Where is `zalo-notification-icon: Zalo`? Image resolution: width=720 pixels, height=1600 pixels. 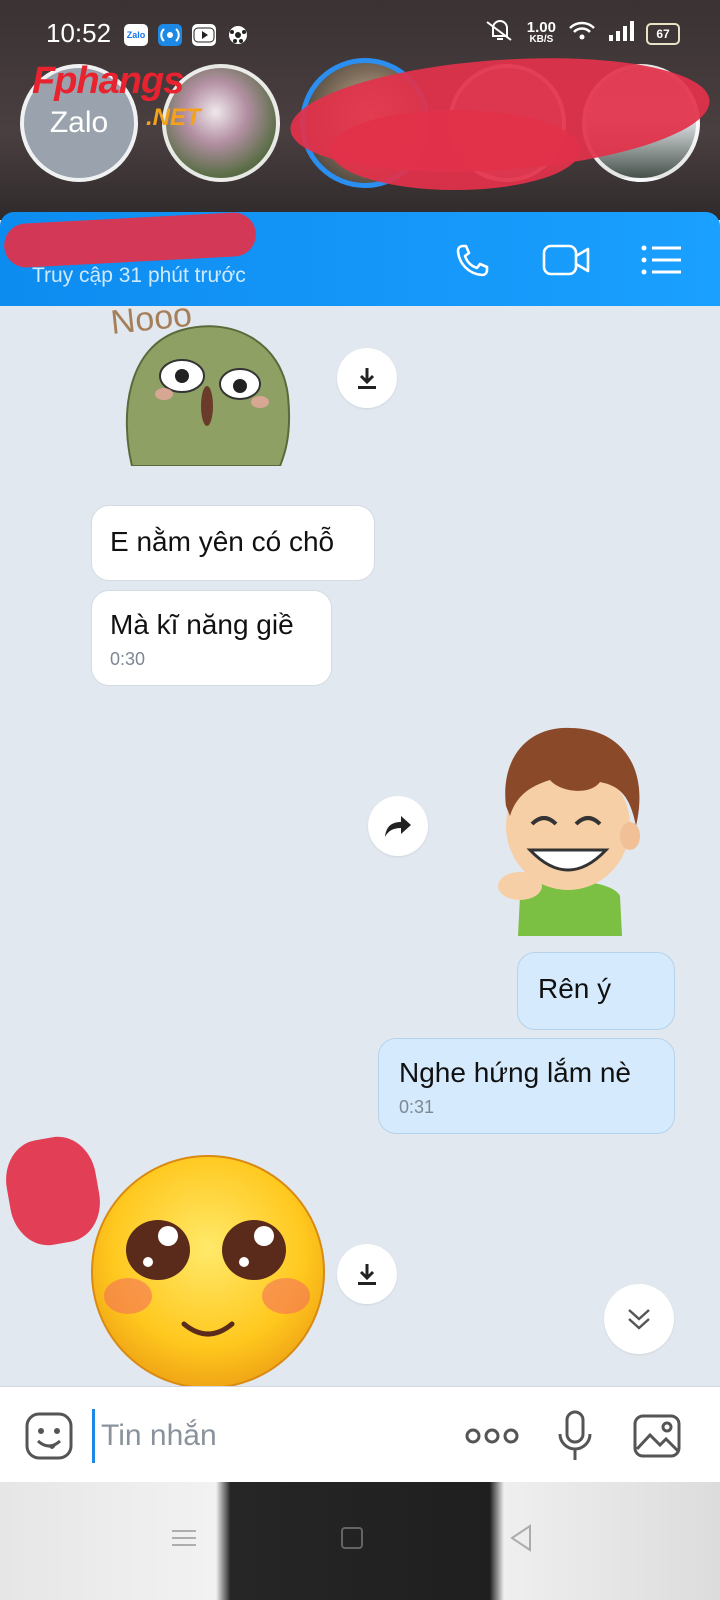
zalo-notification-icon: Zalo is located at coordinates (136, 35).